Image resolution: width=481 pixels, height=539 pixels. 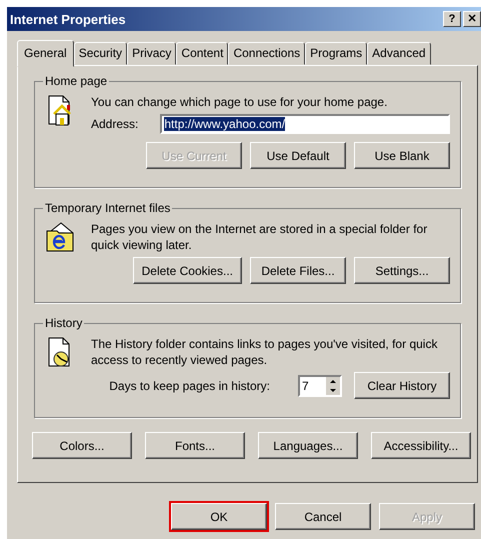 What do you see at coordinates (305, 124) in the screenshot?
I see `address-field: http://www.yahoo.com/` at bounding box center [305, 124].